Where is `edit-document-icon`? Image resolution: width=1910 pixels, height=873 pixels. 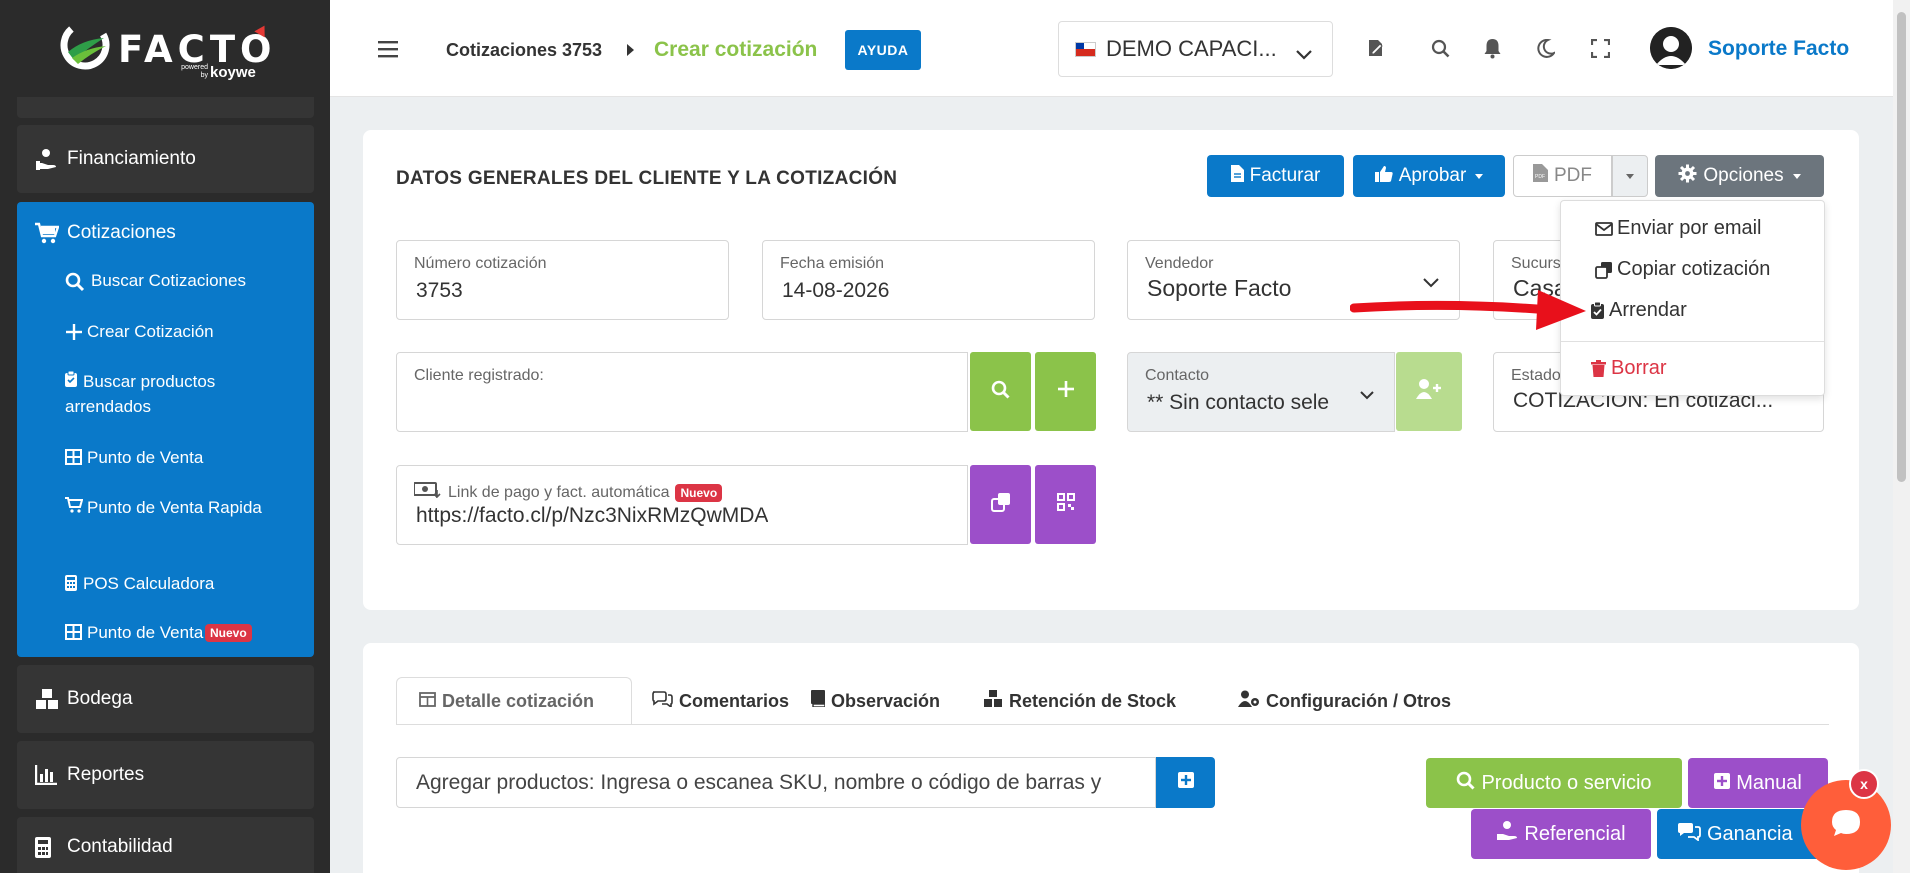 edit-document-icon is located at coordinates (1376, 48).